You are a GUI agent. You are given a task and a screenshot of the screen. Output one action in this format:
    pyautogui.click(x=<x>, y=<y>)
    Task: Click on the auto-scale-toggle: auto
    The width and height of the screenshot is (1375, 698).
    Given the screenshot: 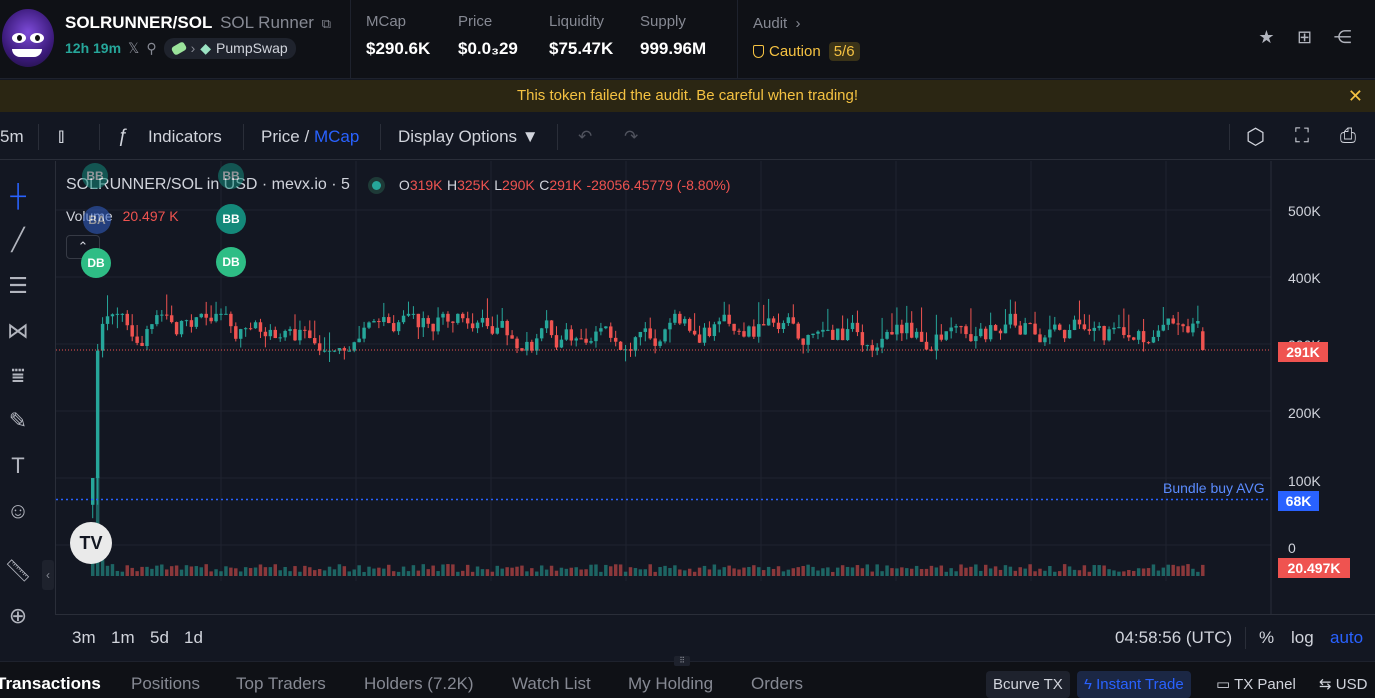 What is the action you would take?
    pyautogui.click(x=1346, y=638)
    